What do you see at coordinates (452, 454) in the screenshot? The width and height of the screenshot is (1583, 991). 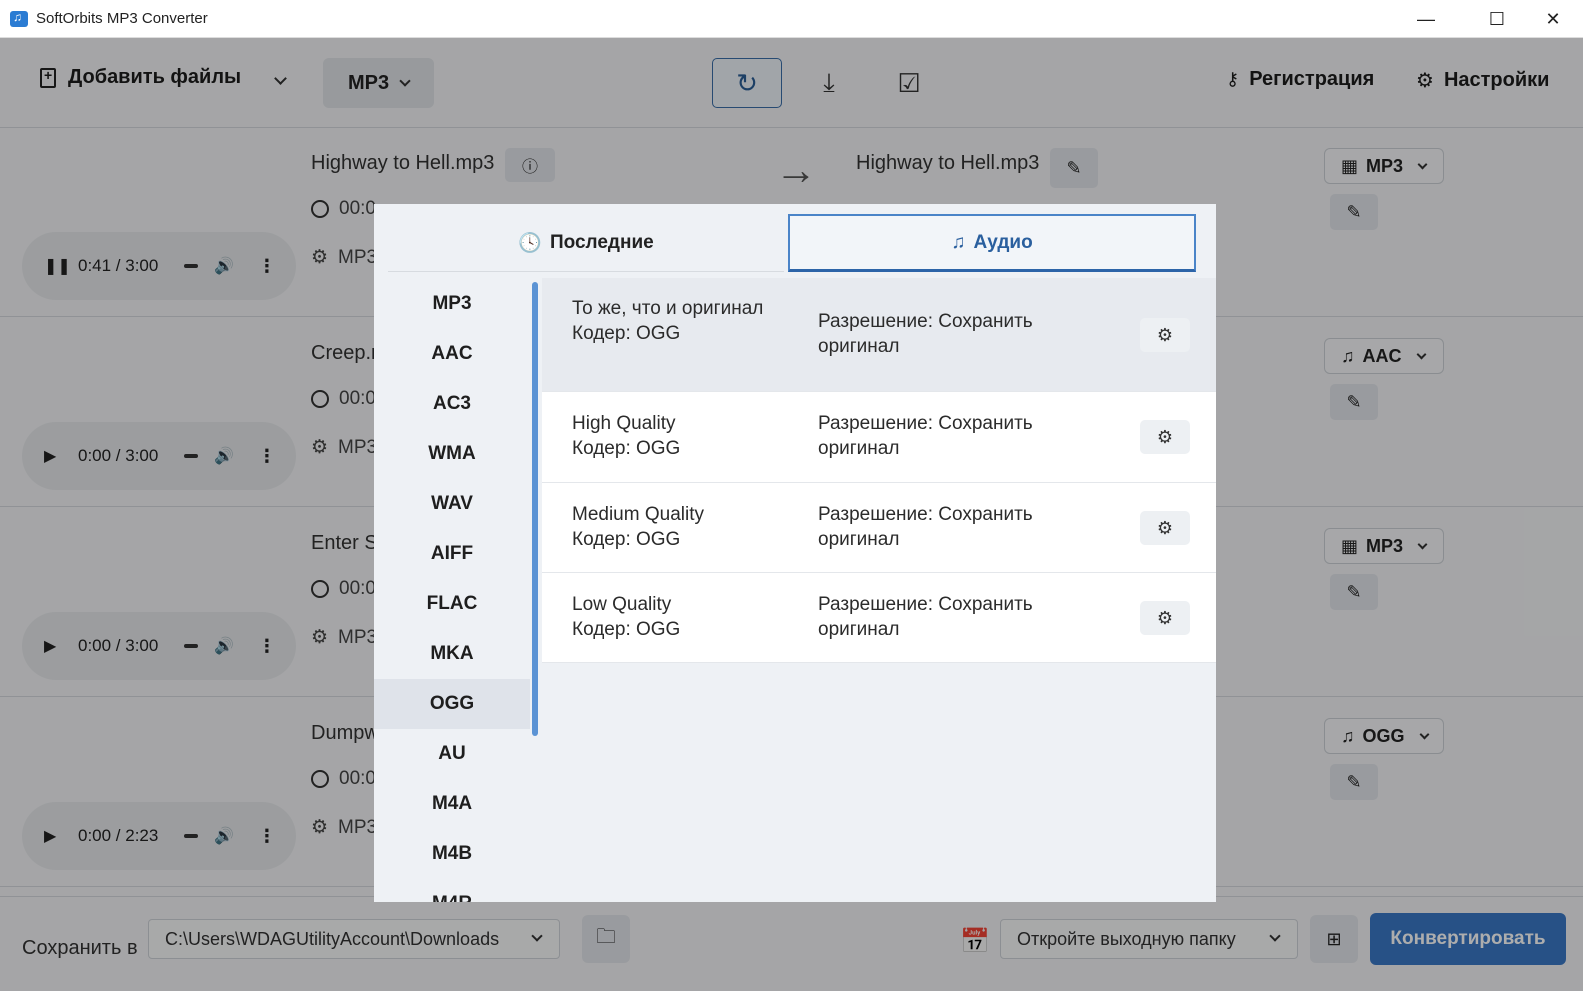 I see `format-item: WMA` at bounding box center [452, 454].